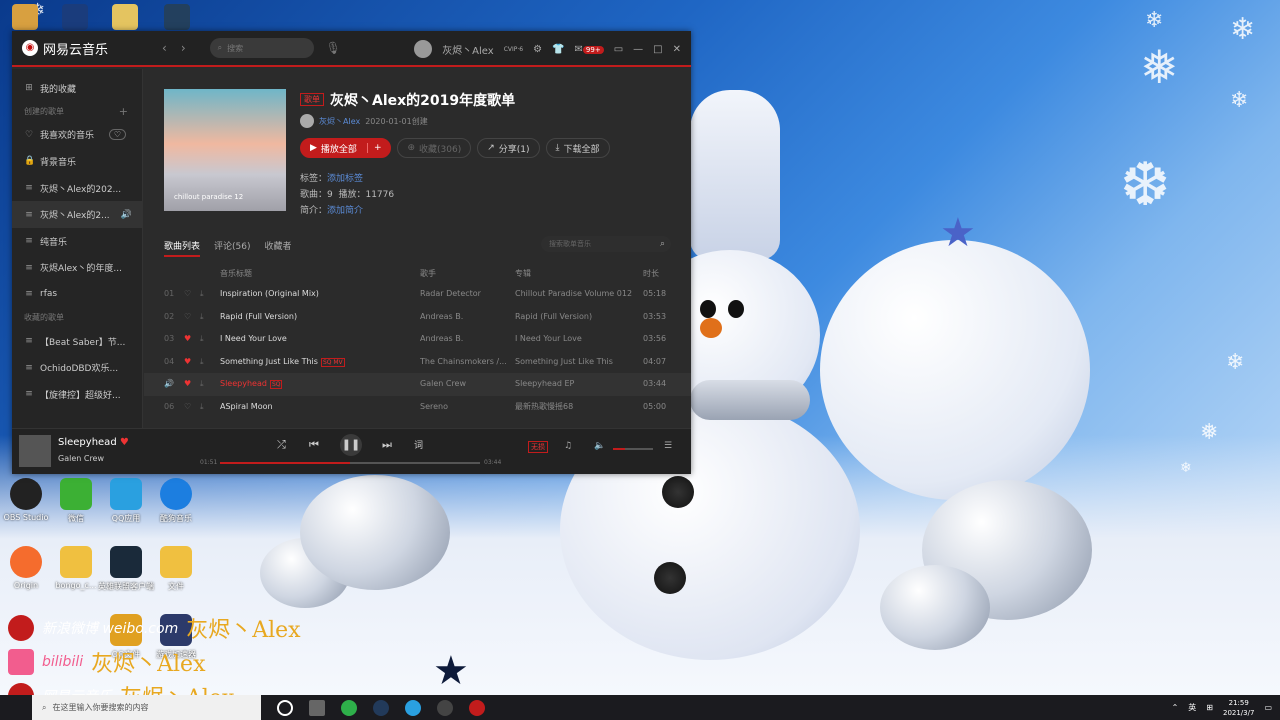  What do you see at coordinates (307, 121) in the screenshot?
I see `creator-avatar` at bounding box center [307, 121].